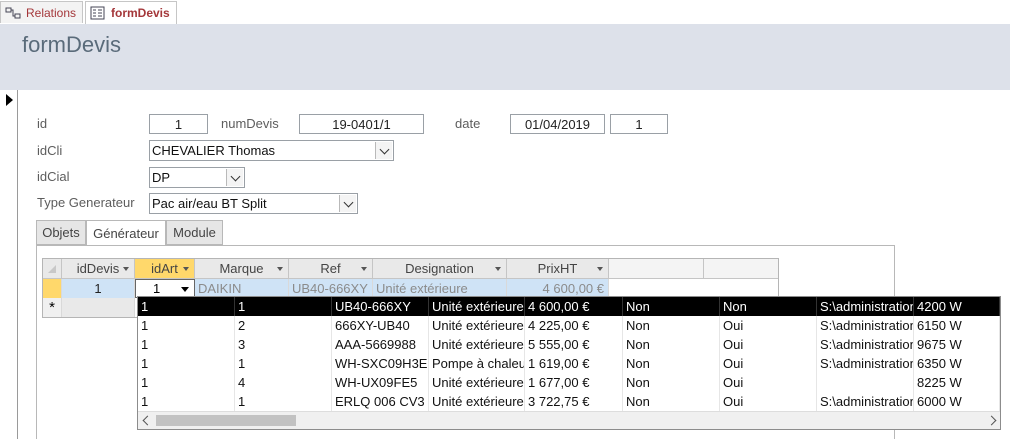 Image resolution: width=1010 pixels, height=439 pixels. I want to click on date-label: date, so click(468, 123).